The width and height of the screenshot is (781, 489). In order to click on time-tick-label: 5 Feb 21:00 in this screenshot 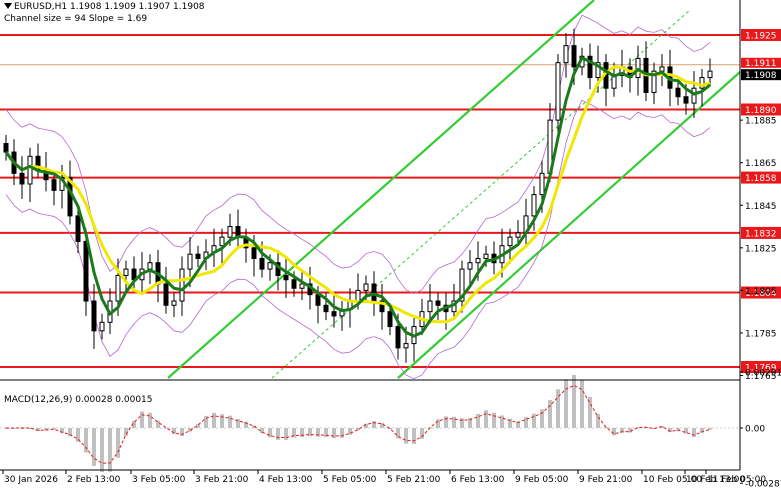, I will do `click(414, 480)`.